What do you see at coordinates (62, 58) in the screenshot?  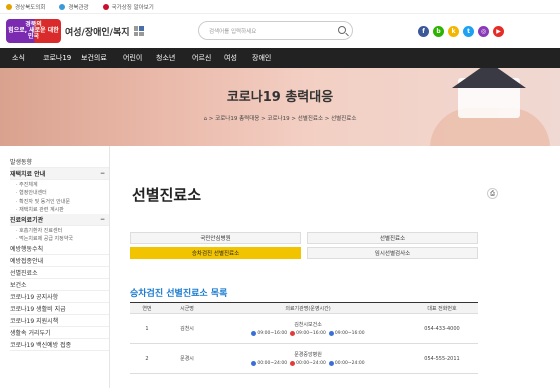 I see `nav-item-covid19: 코로나19` at bounding box center [62, 58].